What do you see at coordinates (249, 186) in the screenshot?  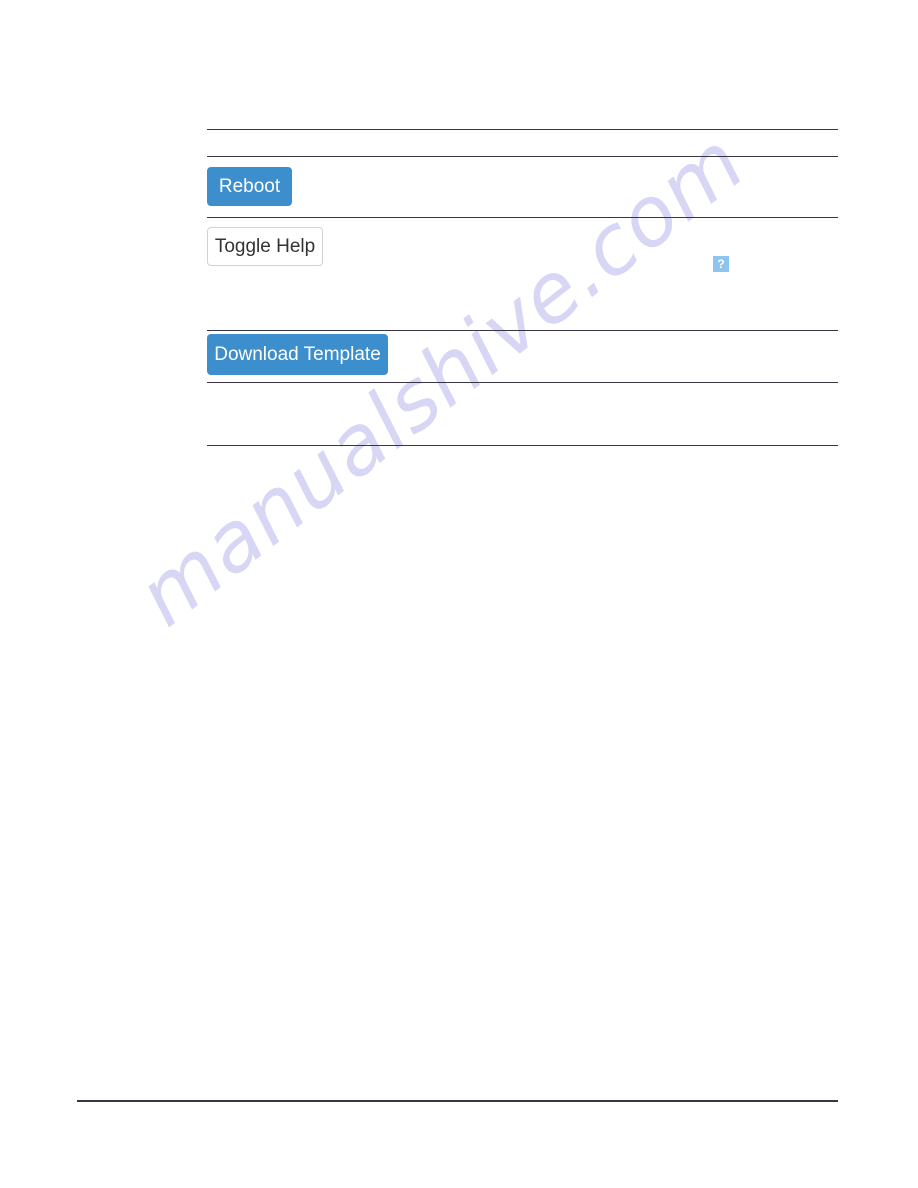 I see `reboot-button: Reboot` at bounding box center [249, 186].